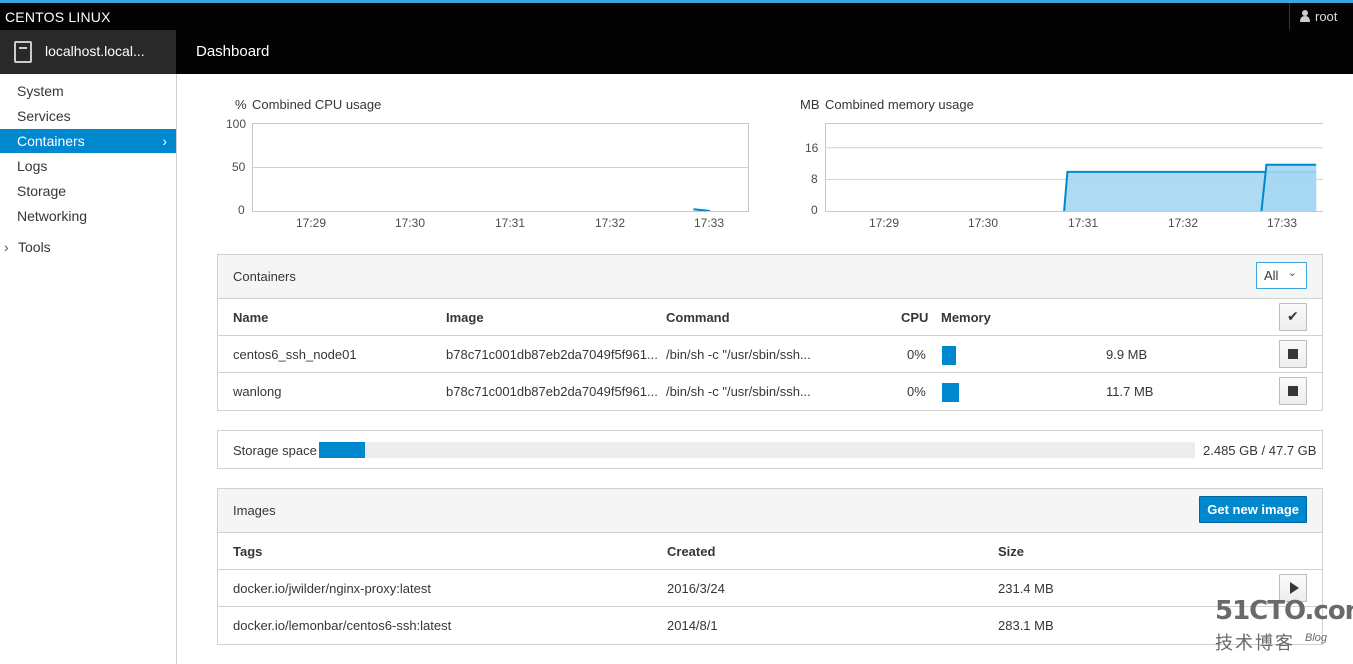 This screenshot has height=664, width=1353. What do you see at coordinates (1271, 275) in the screenshot?
I see `select-value: All` at bounding box center [1271, 275].